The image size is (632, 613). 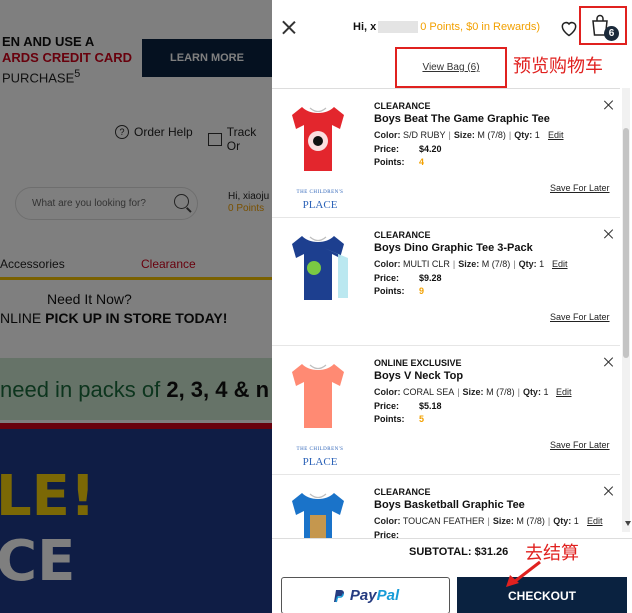 What do you see at coordinates (398, 27) in the screenshot?
I see `redacted-name` at bounding box center [398, 27].